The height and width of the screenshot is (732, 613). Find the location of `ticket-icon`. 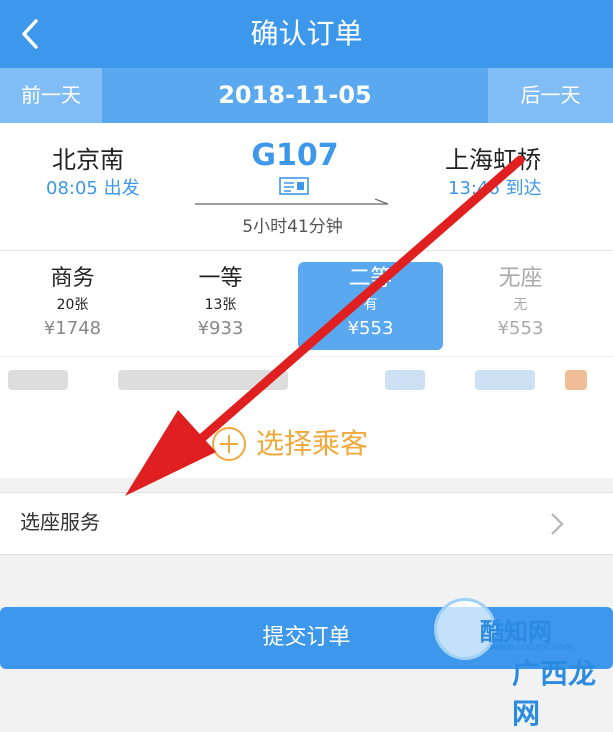

ticket-icon is located at coordinates (294, 186).